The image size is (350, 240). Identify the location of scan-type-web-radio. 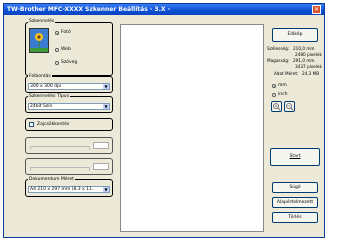
(57, 50).